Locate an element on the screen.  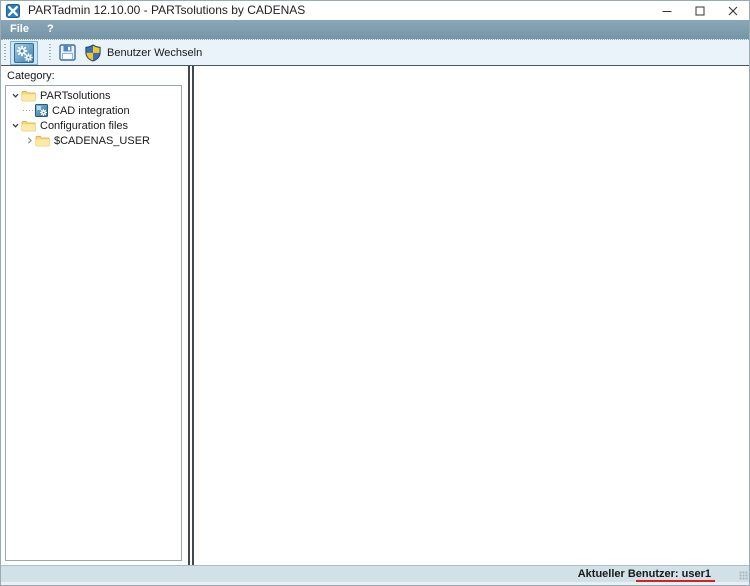
close-button is located at coordinates (732, 10).